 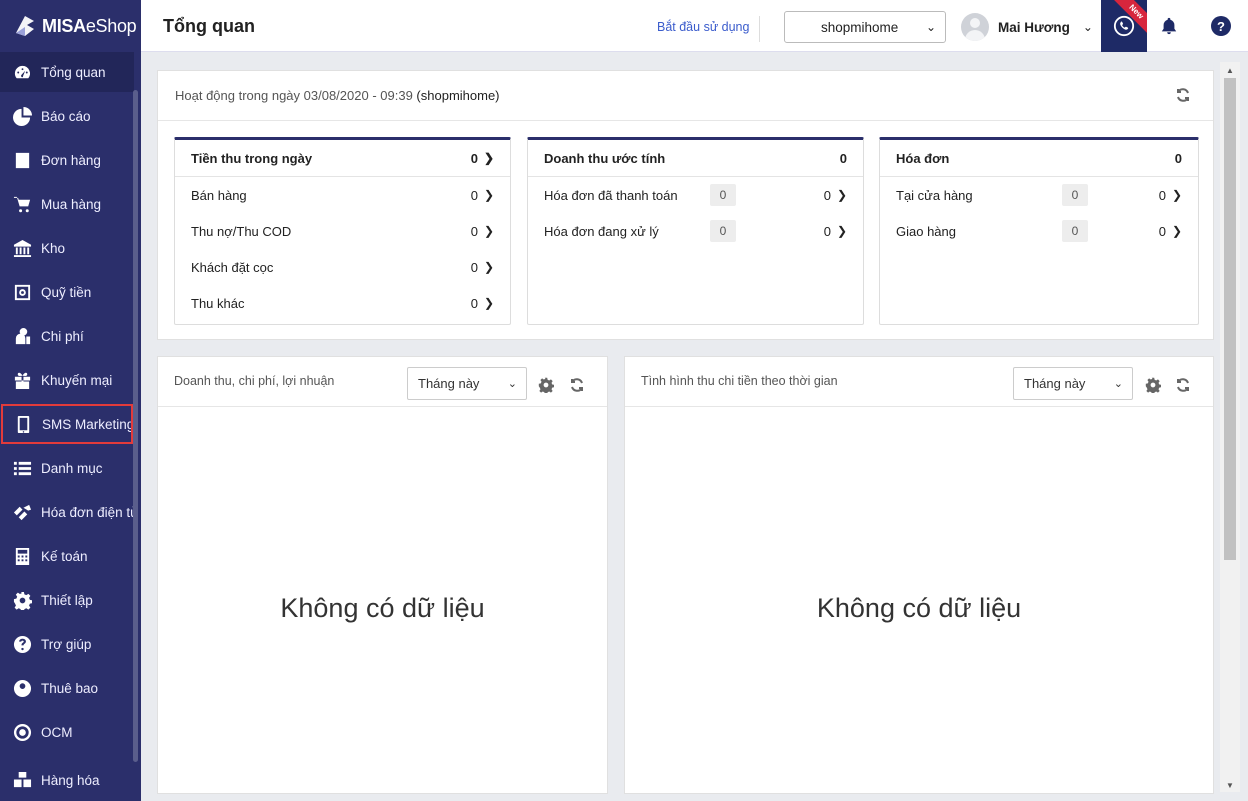 I want to click on goods-icon, so click(x=22, y=780).